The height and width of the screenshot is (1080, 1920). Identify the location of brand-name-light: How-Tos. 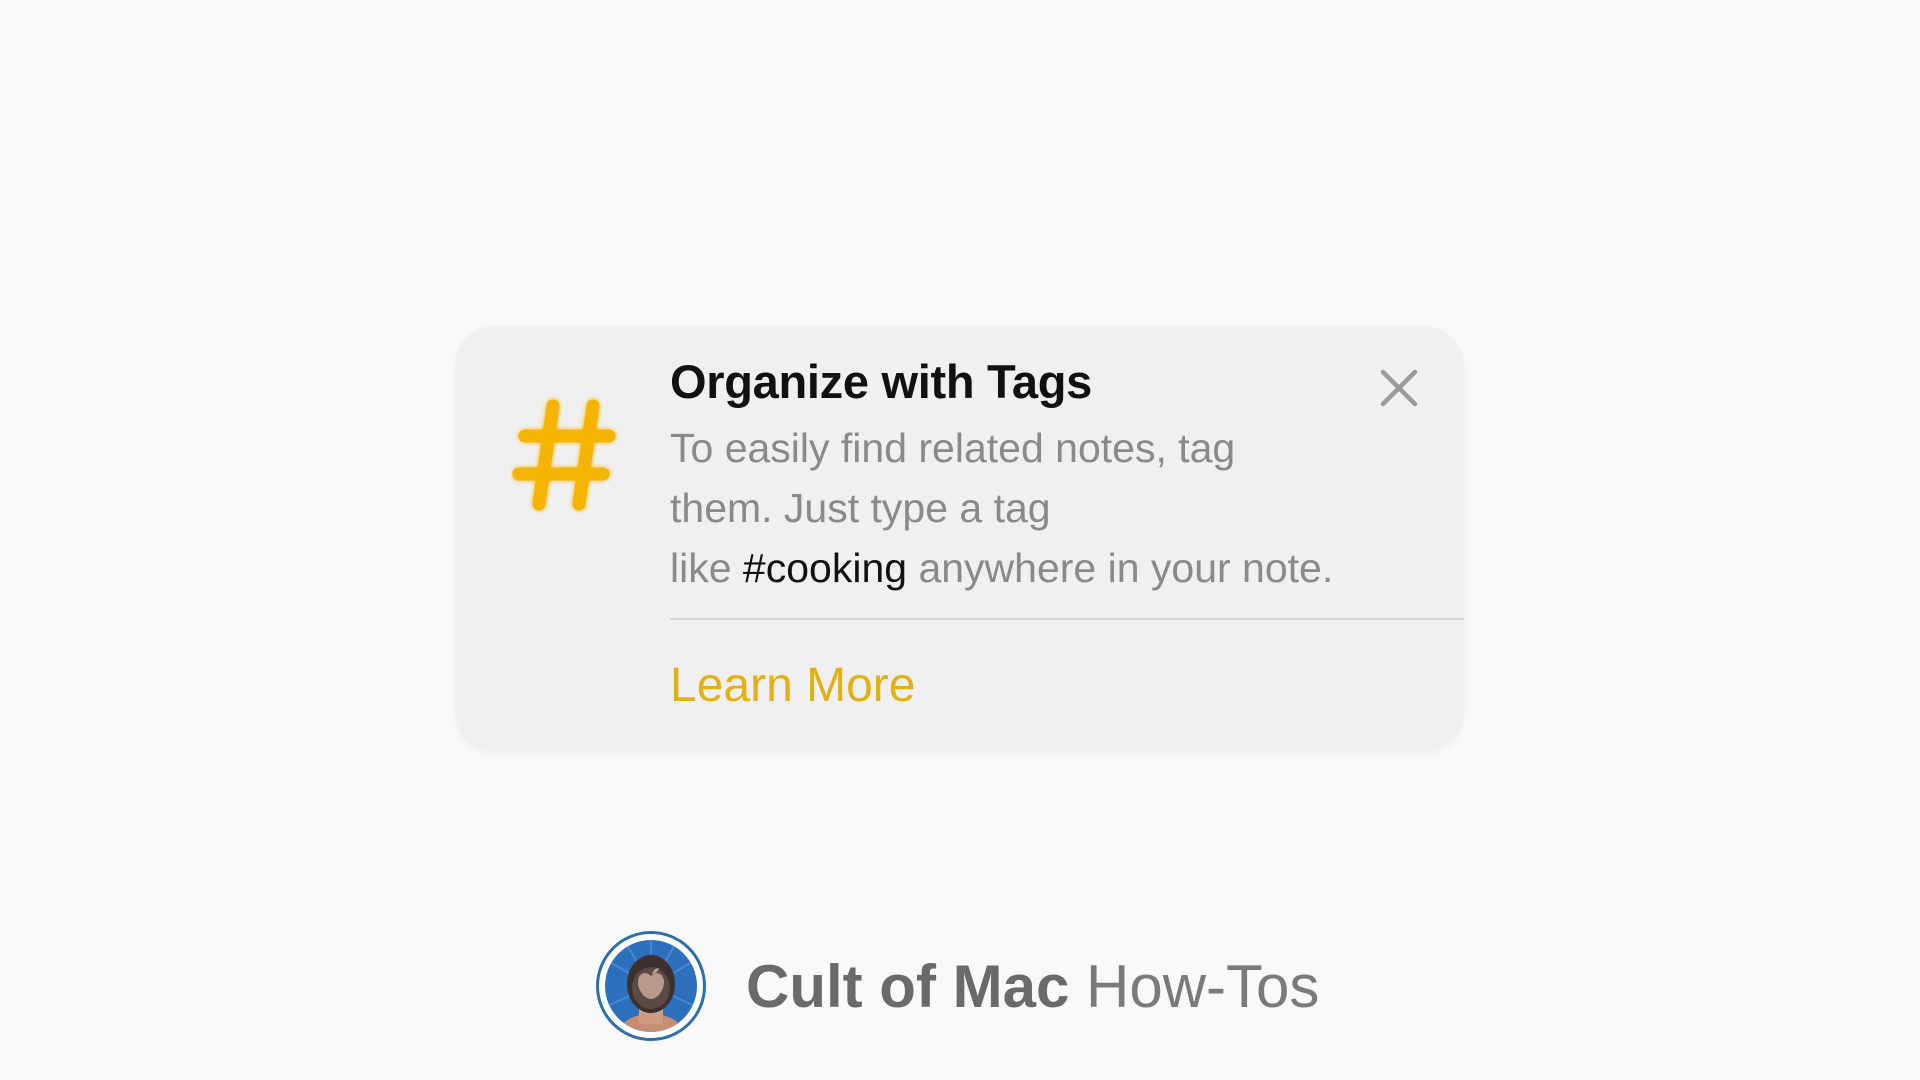
(1203, 986).